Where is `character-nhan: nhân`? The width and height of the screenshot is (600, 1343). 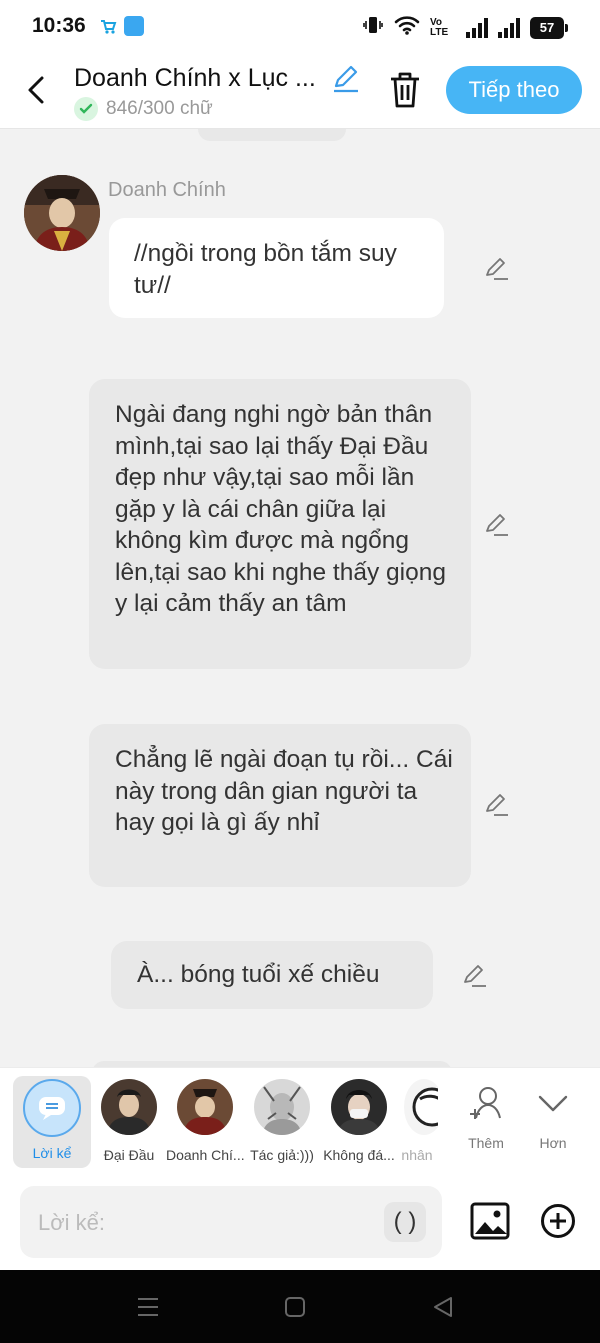
character-nhan: nhân is located at coordinates (417, 1118).